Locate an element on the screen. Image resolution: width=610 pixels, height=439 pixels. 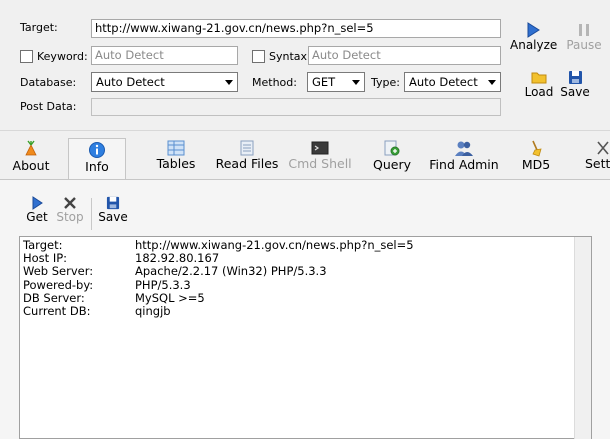
database-select: Auto Detect is located at coordinates (164, 82).